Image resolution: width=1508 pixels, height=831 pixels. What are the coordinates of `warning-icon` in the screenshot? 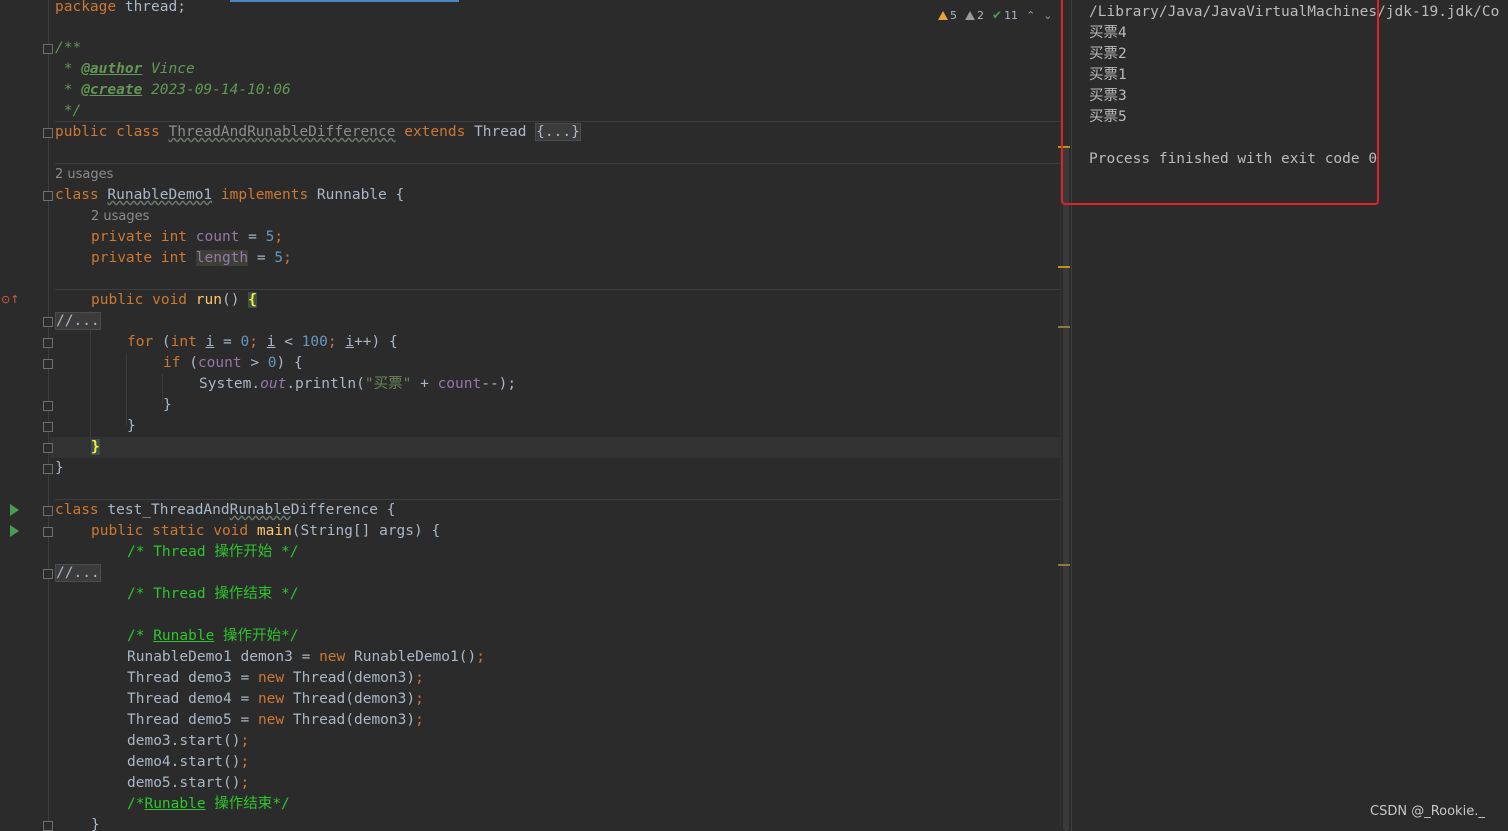 It's located at (943, 15).